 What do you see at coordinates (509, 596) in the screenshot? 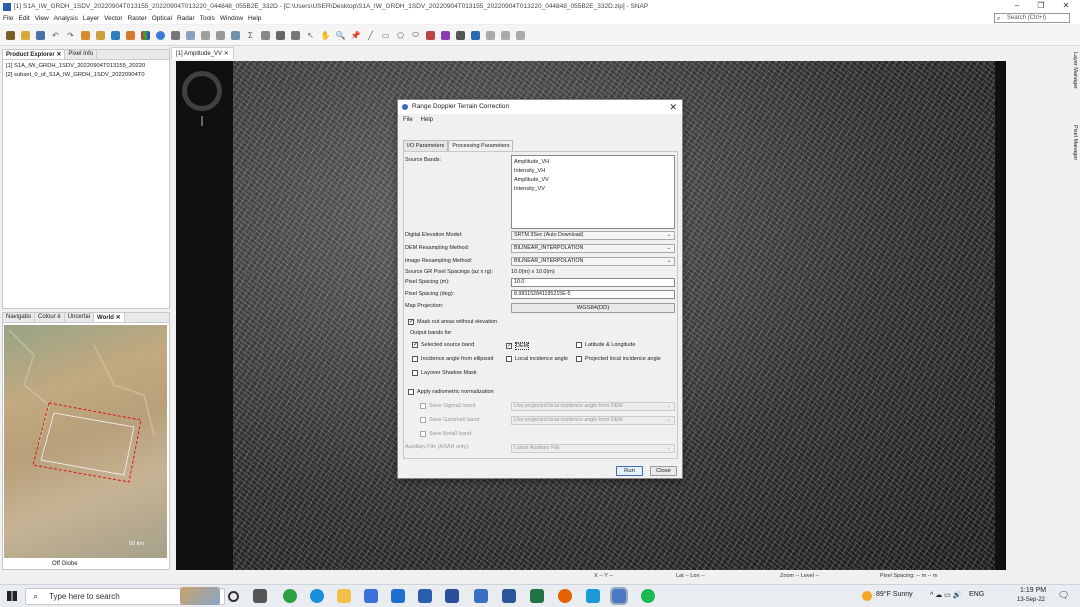
I see `word-icon` at bounding box center [509, 596].